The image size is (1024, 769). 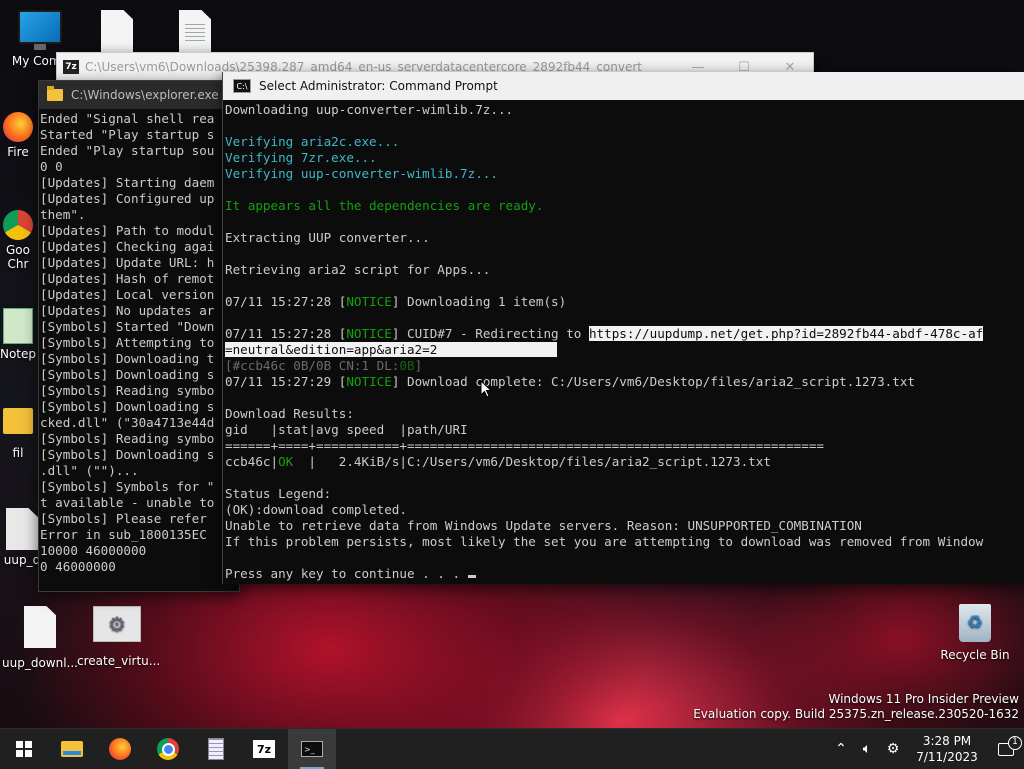 What do you see at coordinates (316, 509) in the screenshot?
I see `console-line: (OK):download completed.` at bounding box center [316, 509].